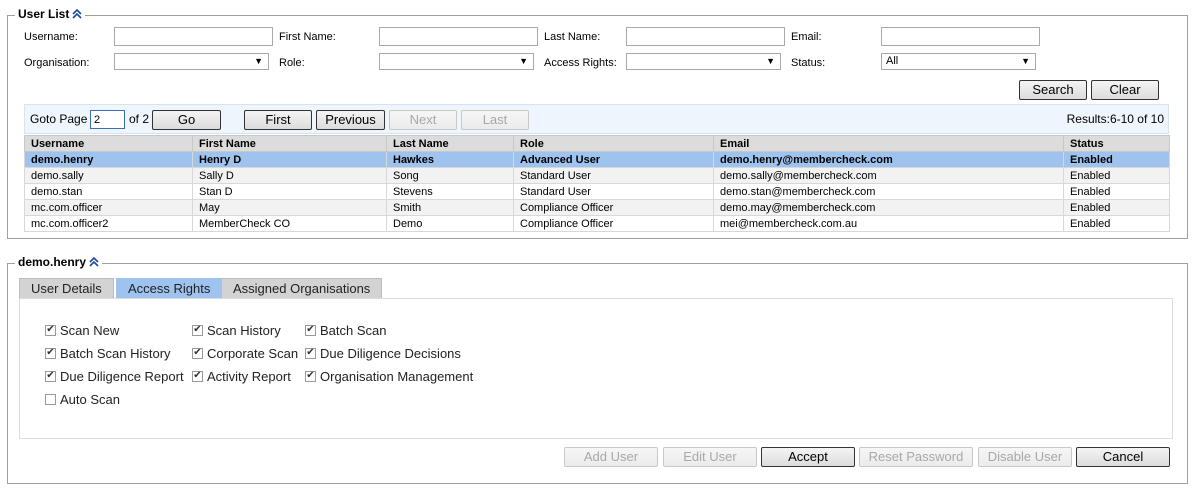  I want to click on first-page-button: First, so click(278, 120).